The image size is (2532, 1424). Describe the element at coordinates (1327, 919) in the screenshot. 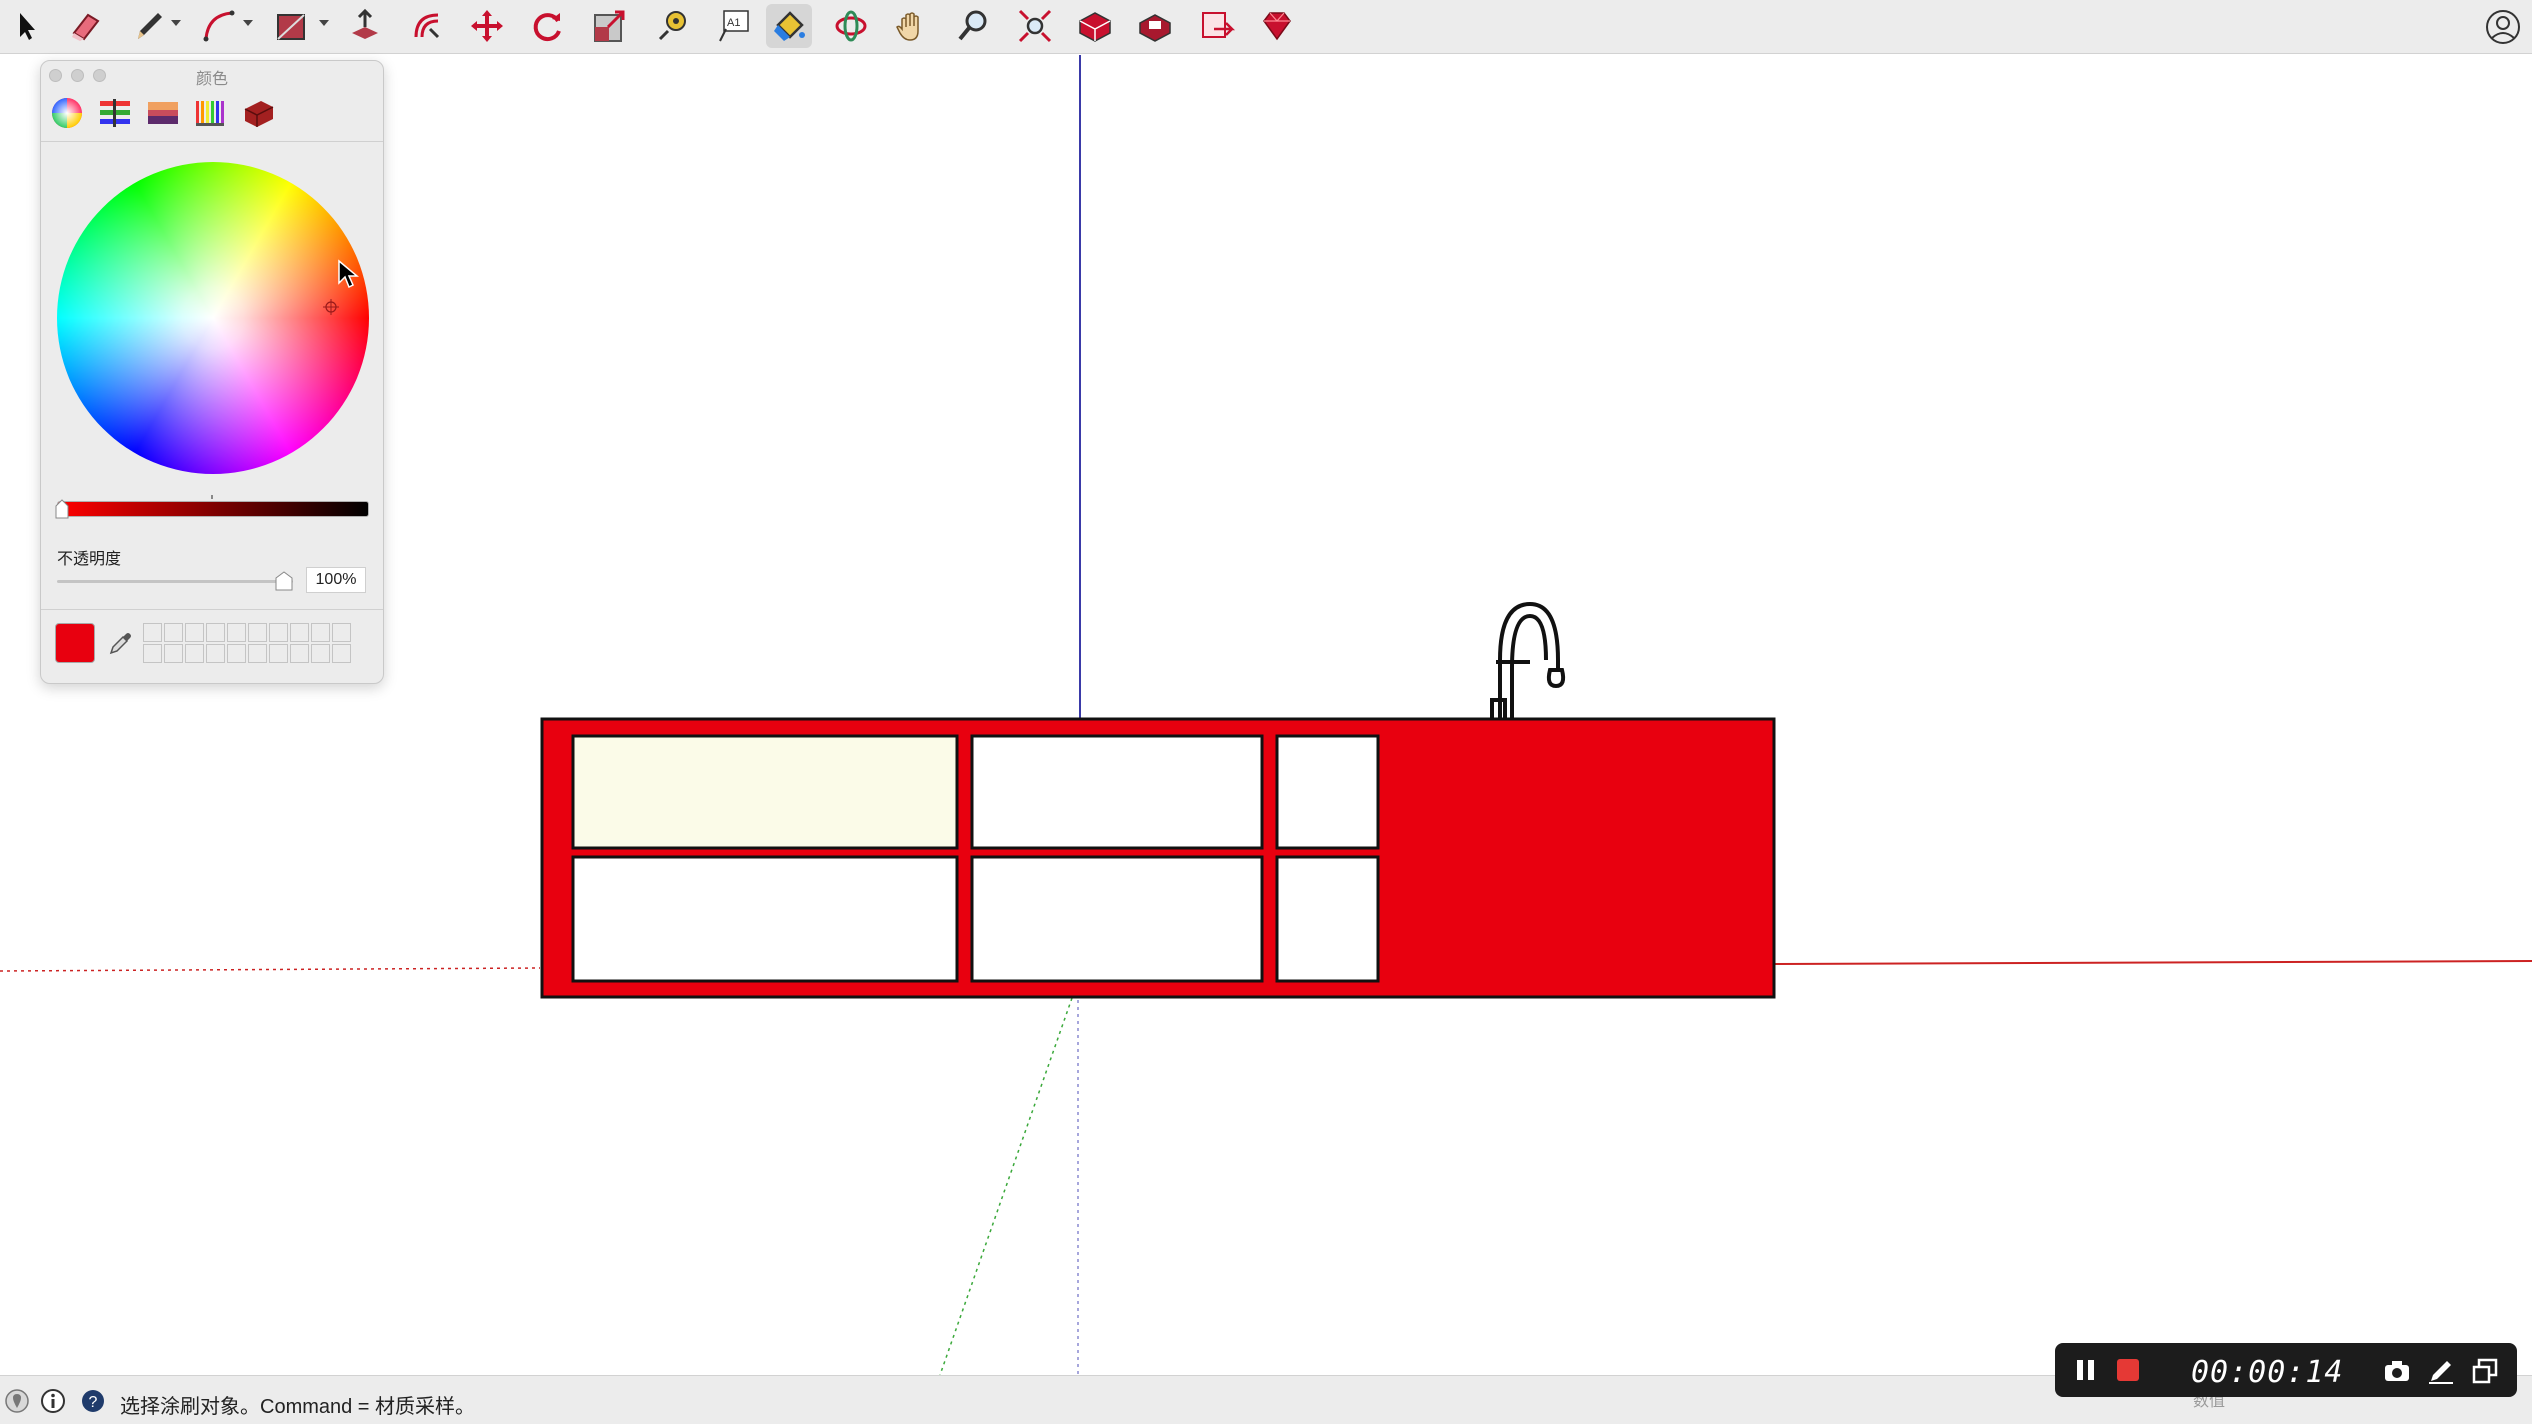

I see `cabinet-door-bottom-right` at that location.